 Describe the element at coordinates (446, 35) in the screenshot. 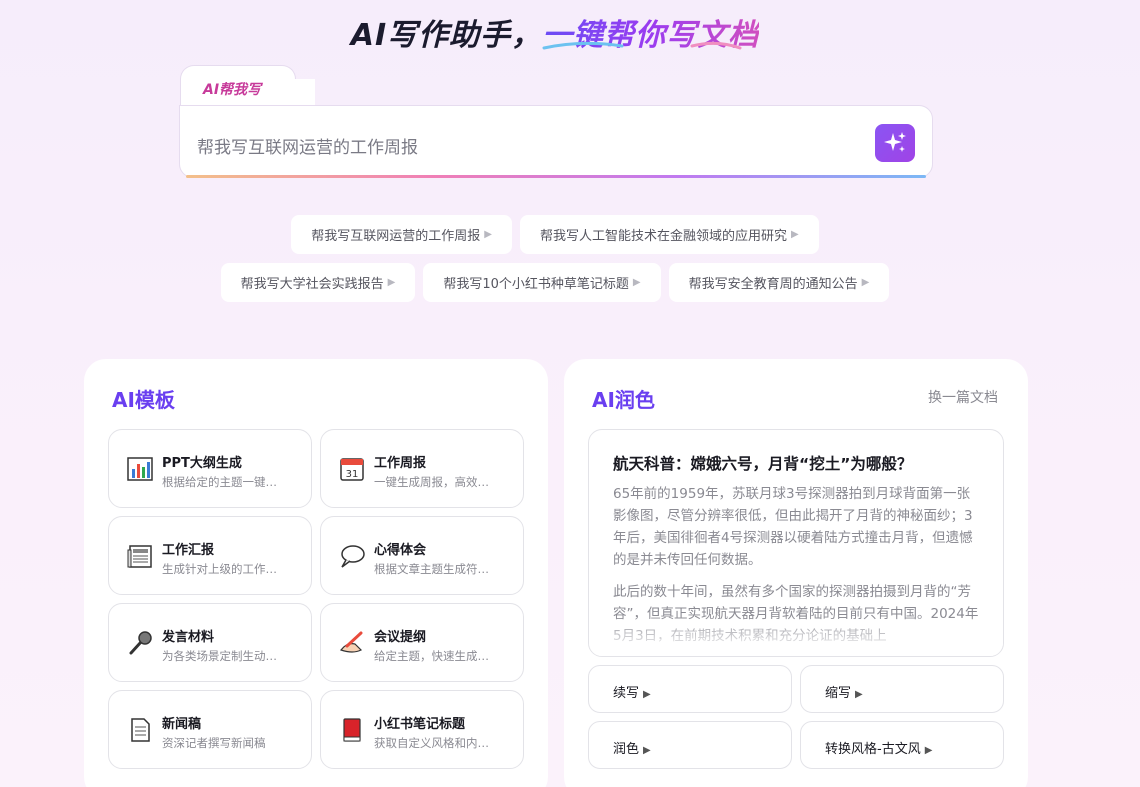

I see `title-plain: AI写作助手，` at that location.